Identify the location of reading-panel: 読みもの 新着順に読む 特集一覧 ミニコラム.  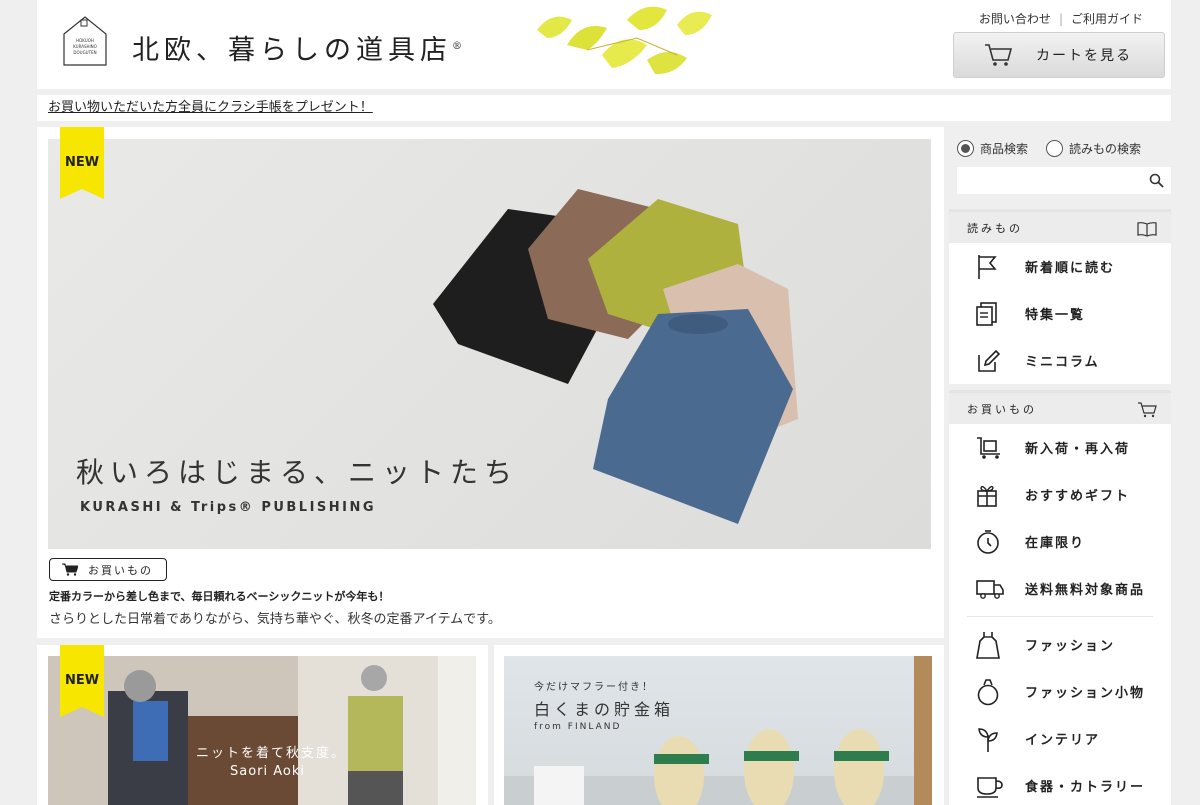
(1060, 296).